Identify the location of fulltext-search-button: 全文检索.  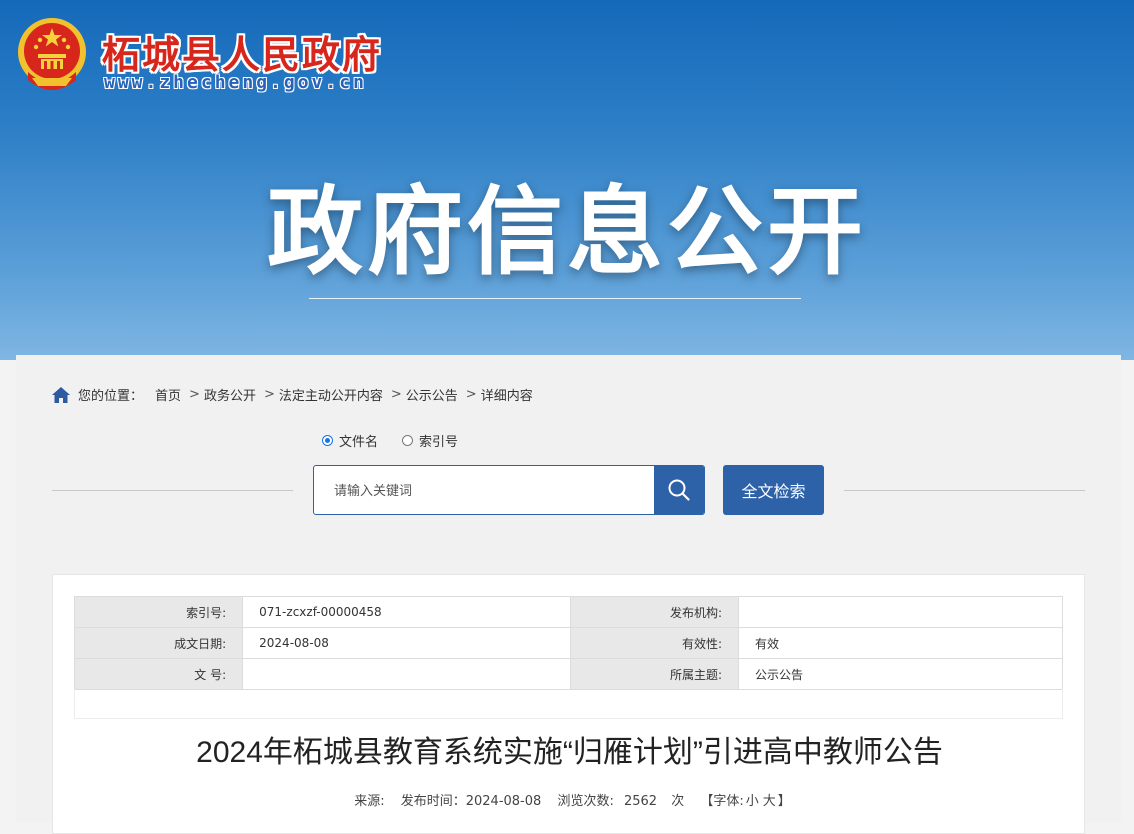
(773, 490).